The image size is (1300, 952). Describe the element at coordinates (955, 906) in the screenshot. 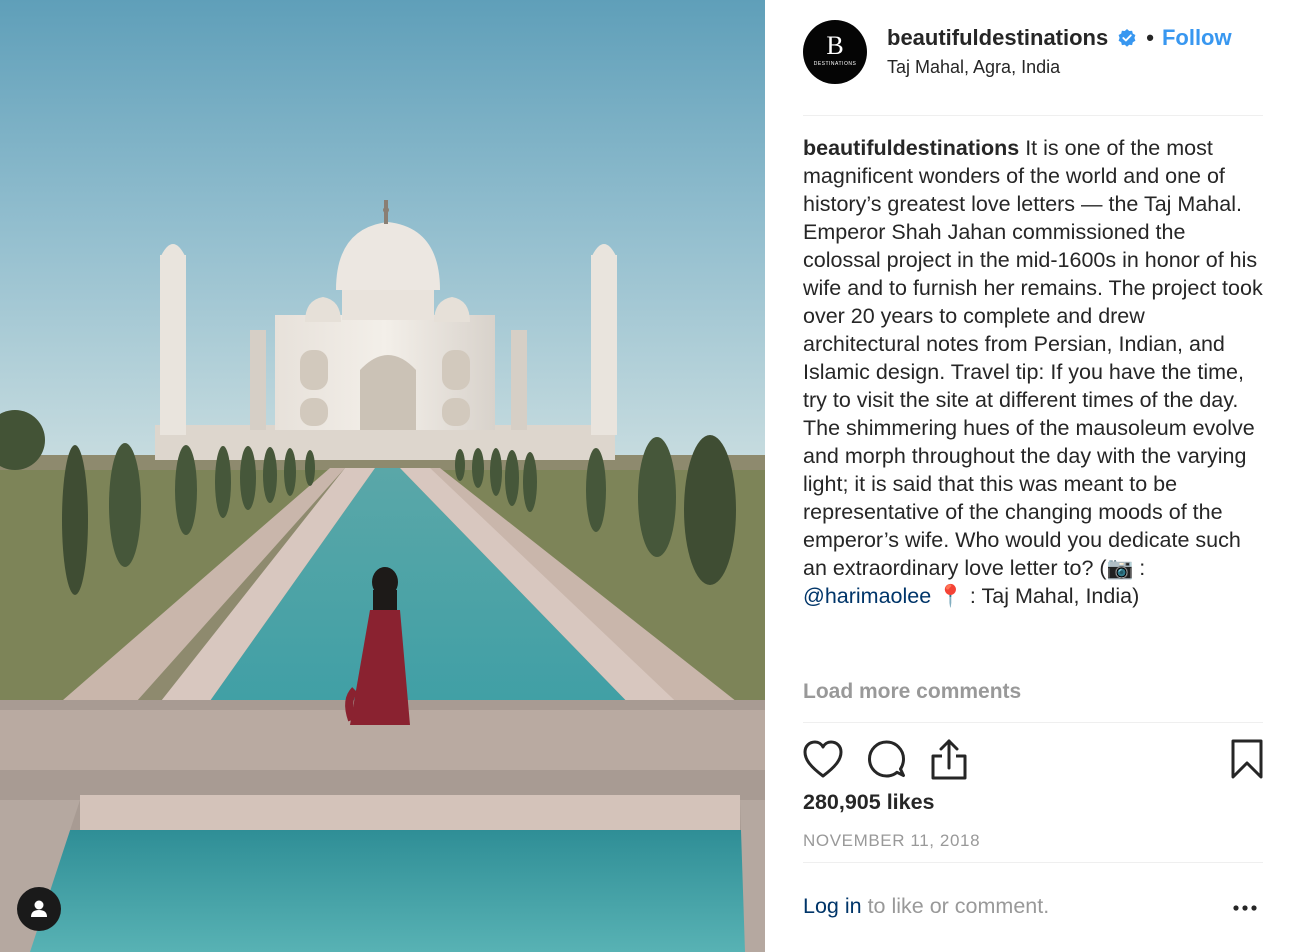

I see `login-prompt: to like or comment.` at that location.